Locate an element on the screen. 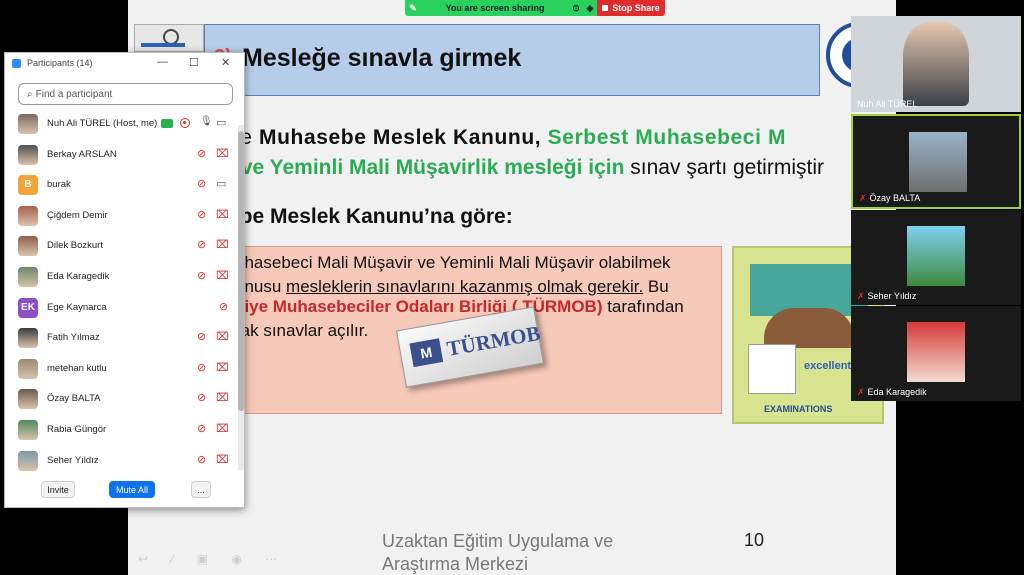 This screenshot has width=1024, height=575. slide-clock-icon is located at coordinates (169, 38).